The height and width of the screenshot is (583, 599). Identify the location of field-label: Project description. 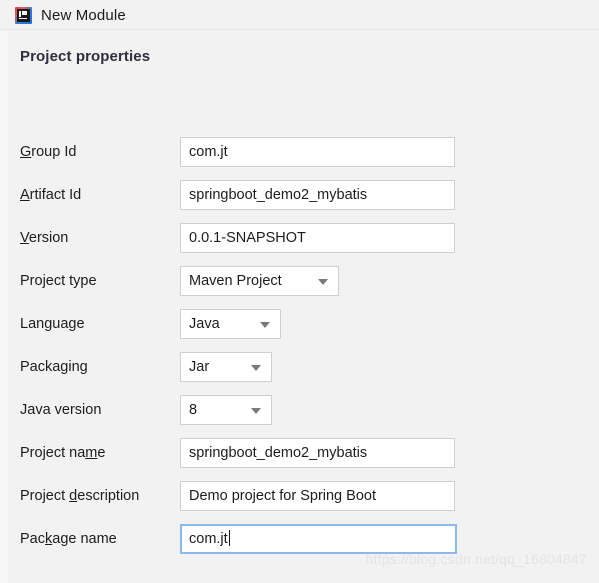
(80, 496).